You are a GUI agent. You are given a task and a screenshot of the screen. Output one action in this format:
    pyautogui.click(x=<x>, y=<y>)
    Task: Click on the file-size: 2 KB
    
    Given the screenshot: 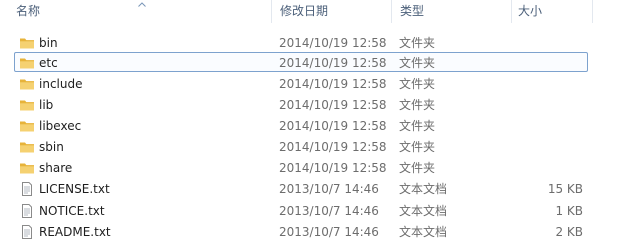 What is the action you would take?
    pyautogui.click(x=569, y=232)
    